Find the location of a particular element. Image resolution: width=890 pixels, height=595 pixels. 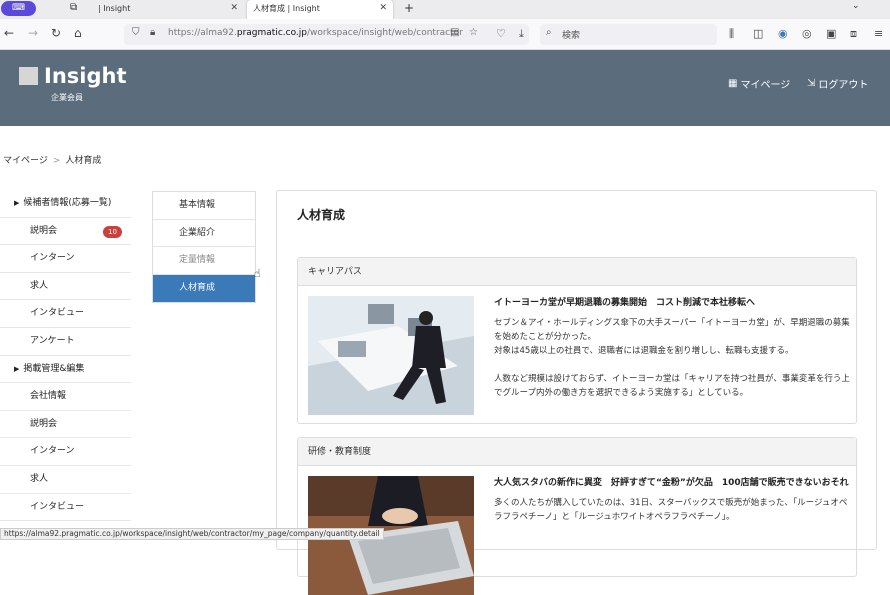

pocket-icon: ♡ is located at coordinates (501, 33).